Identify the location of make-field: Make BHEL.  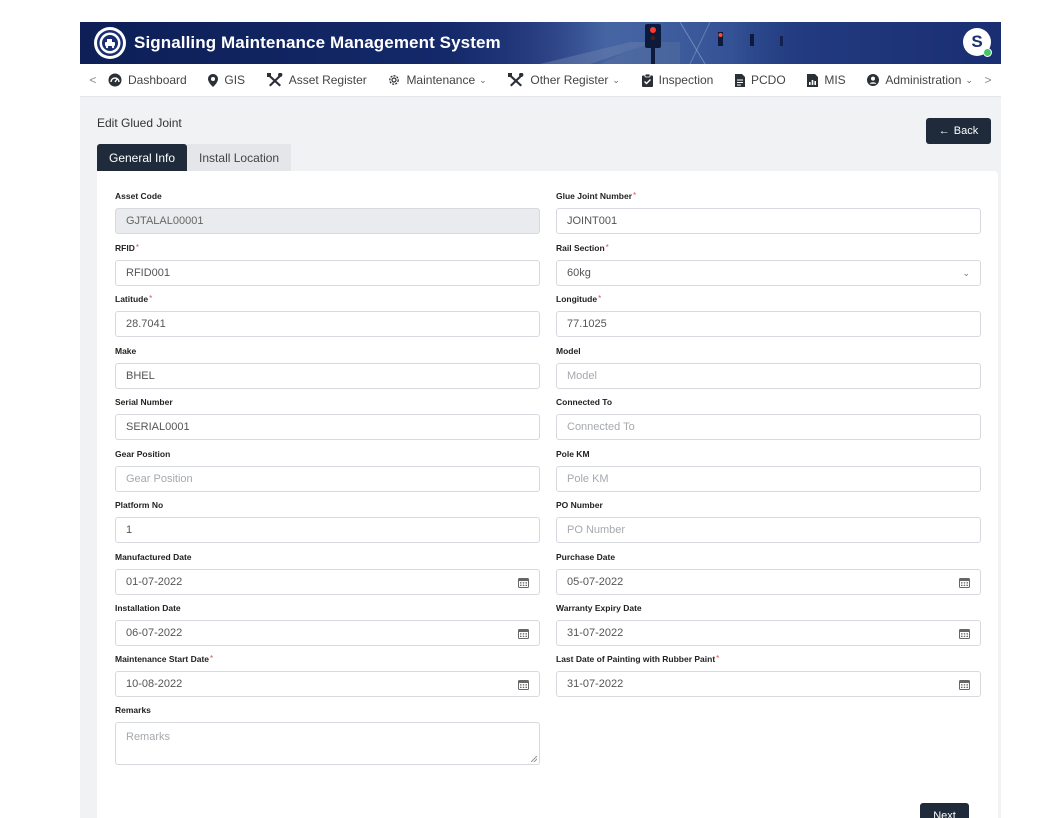
(327, 367).